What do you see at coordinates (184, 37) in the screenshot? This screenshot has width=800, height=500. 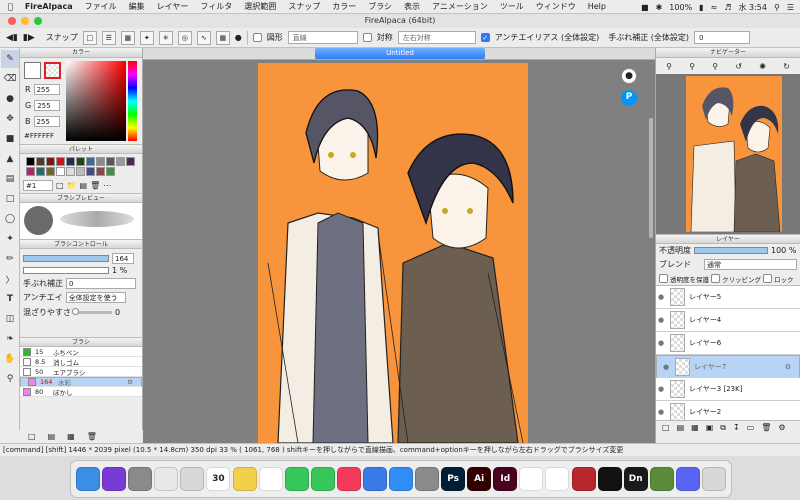 I see `snap-circle-button: ◎` at bounding box center [184, 37].